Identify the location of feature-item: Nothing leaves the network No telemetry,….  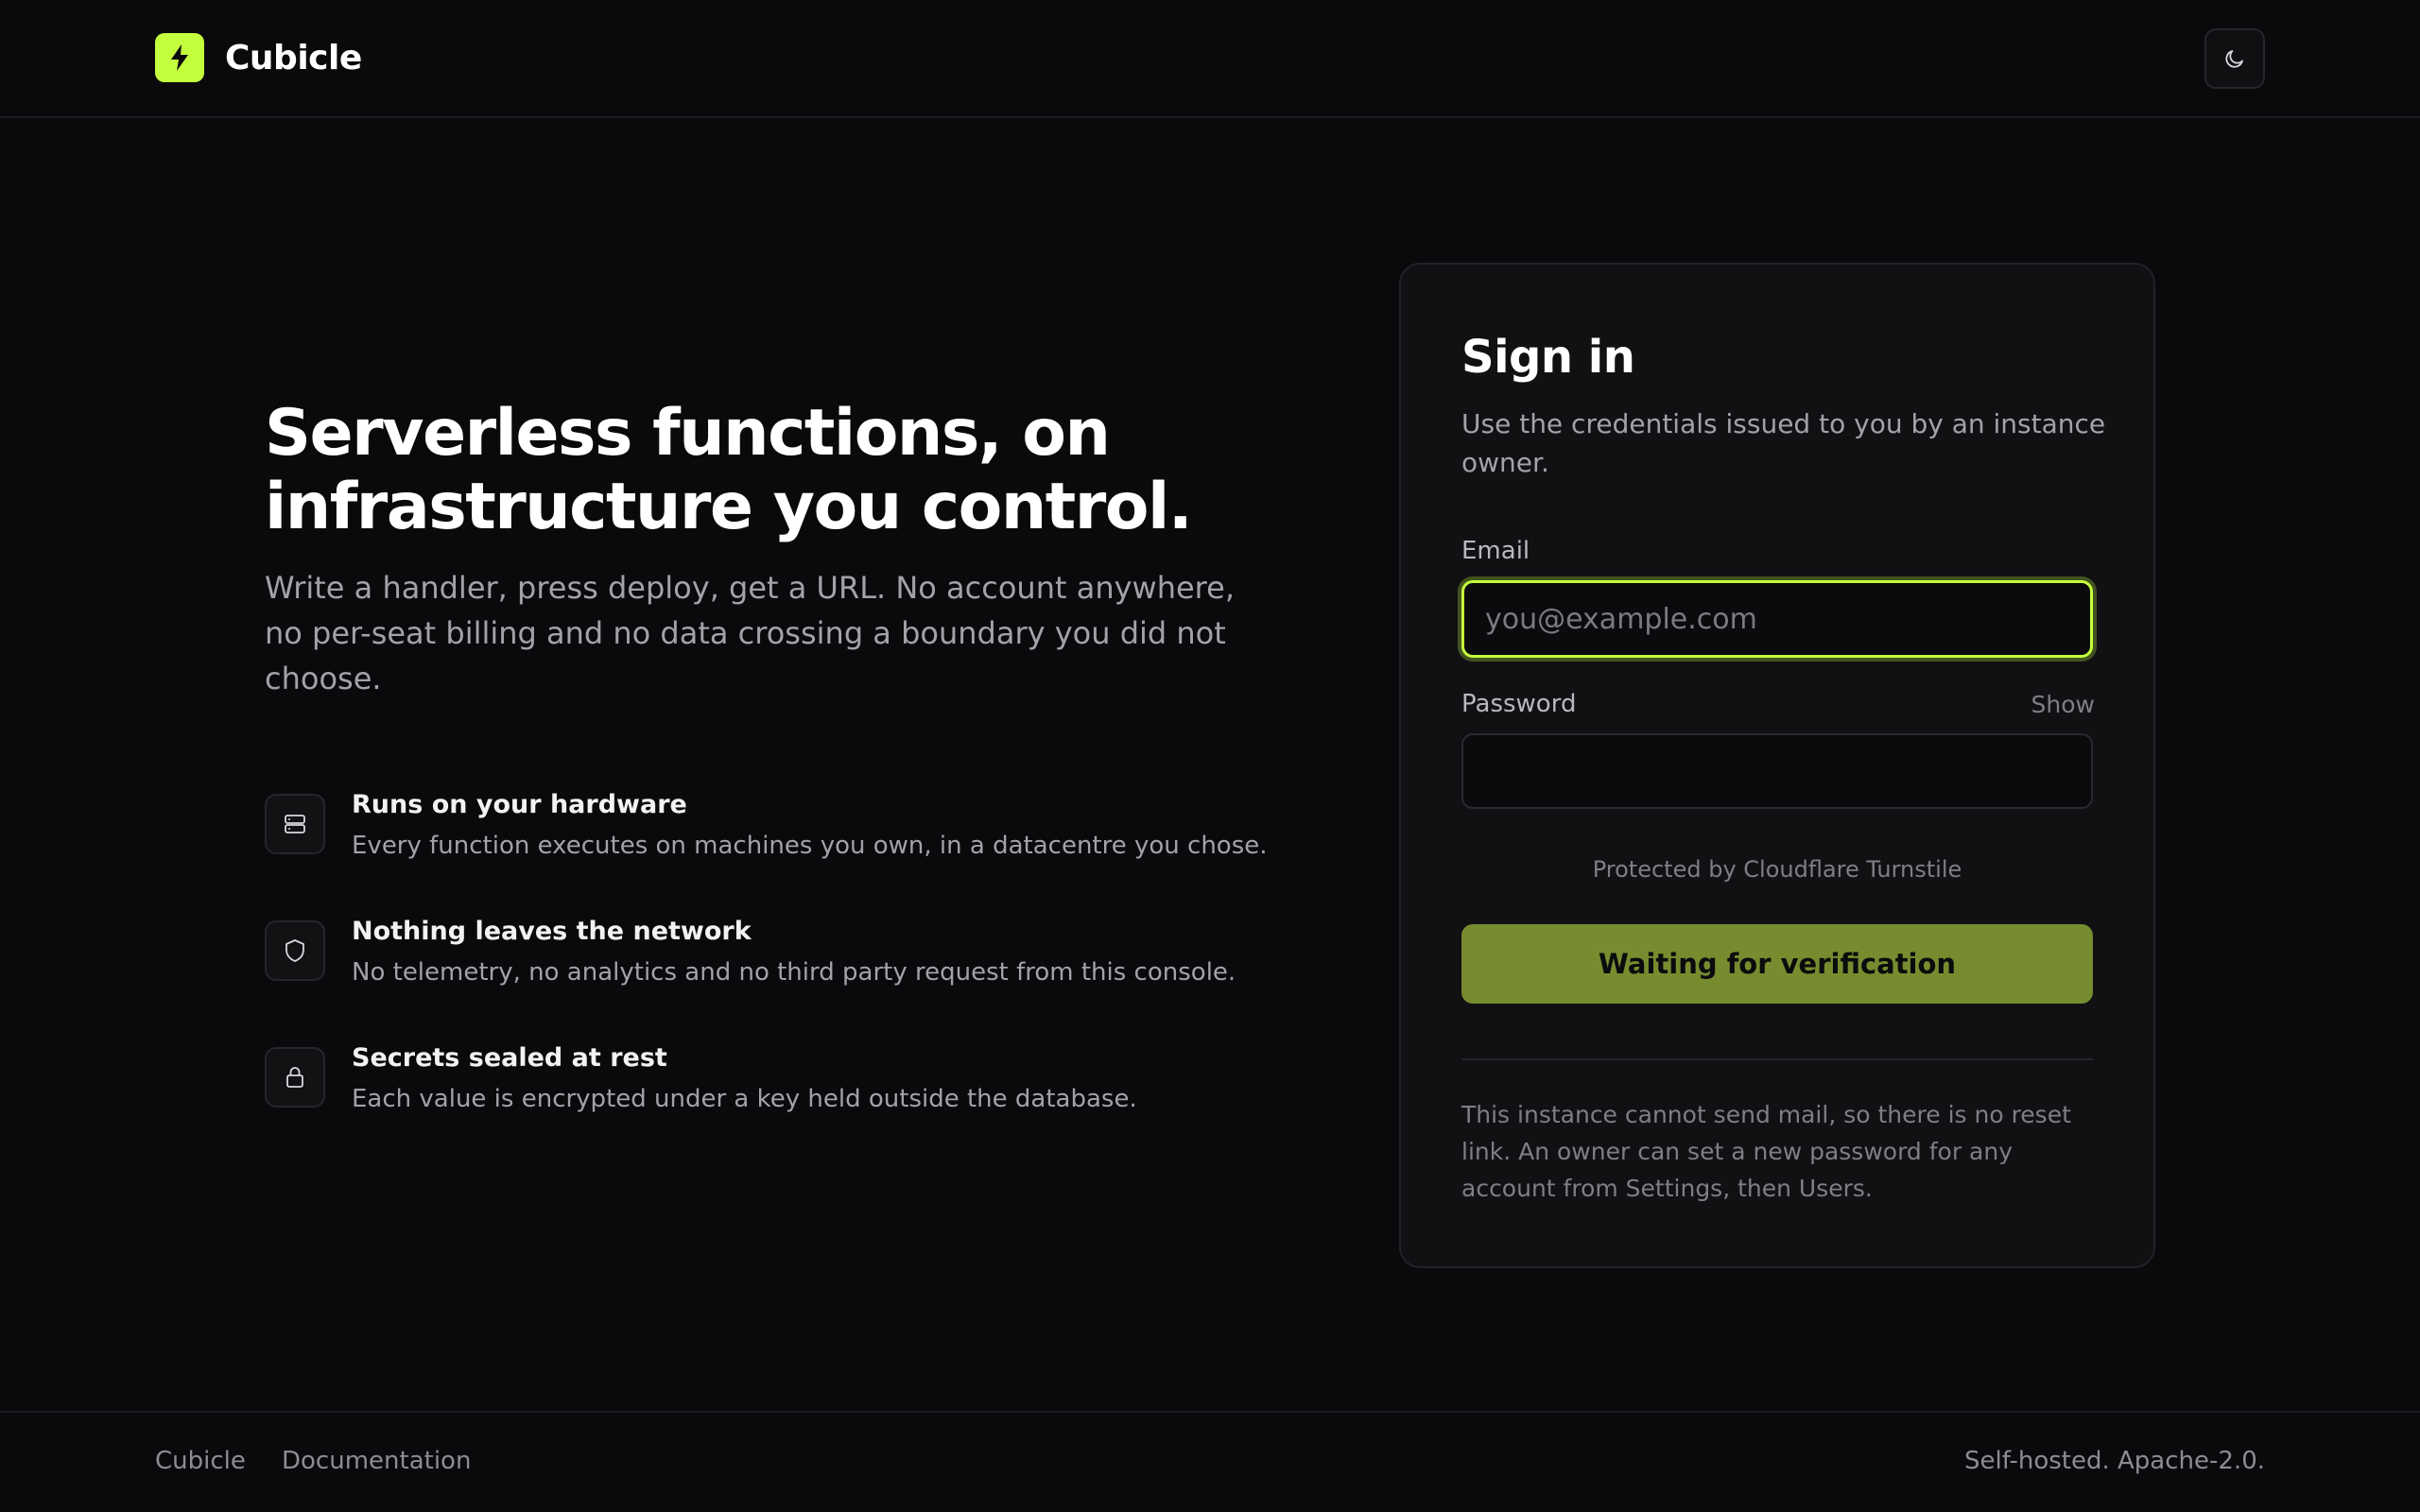
(785, 964).